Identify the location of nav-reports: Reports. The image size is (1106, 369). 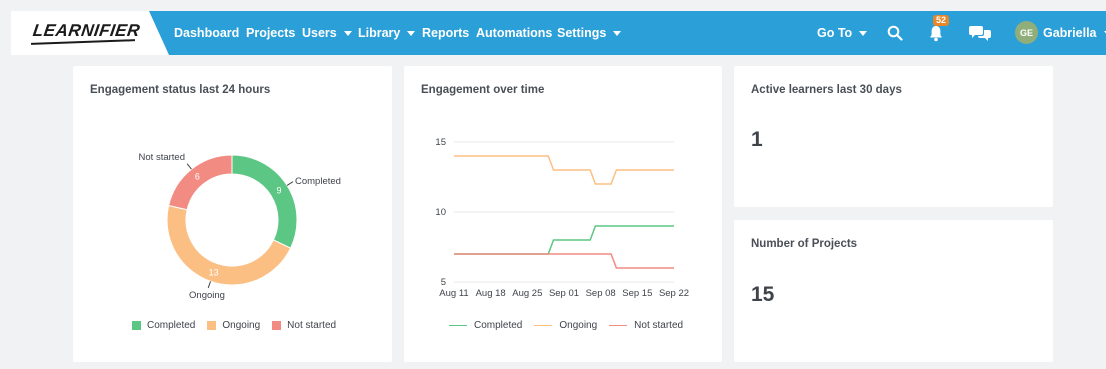
(445, 33).